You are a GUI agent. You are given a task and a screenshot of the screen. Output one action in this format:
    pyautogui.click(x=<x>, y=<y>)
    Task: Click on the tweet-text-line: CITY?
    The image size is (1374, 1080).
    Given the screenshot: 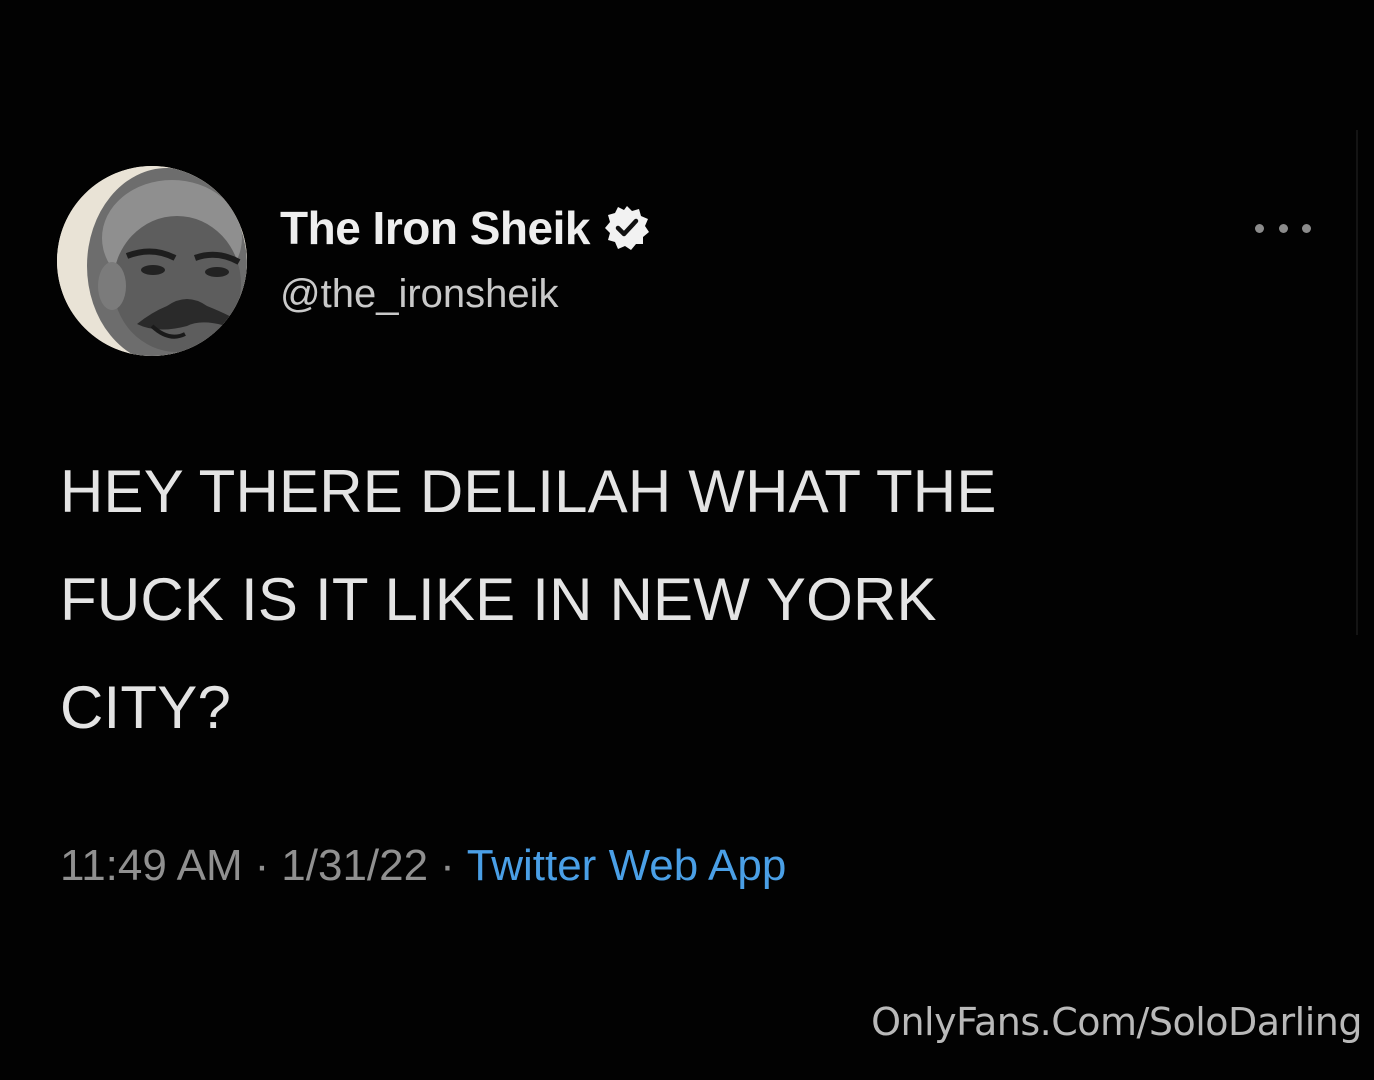 What is the action you would take?
    pyautogui.click(x=146, y=707)
    